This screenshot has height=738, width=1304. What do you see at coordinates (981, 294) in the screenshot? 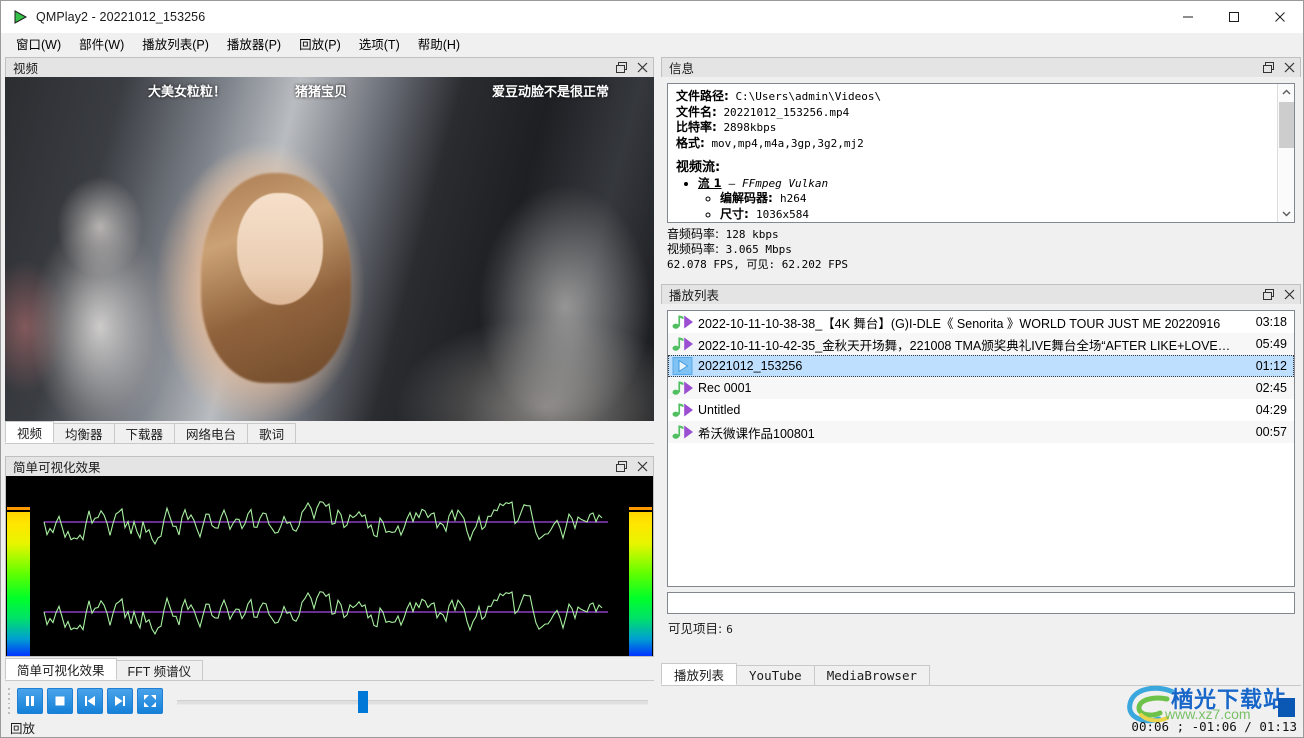
I see `playlist-panel-header: 播放列表` at bounding box center [981, 294].